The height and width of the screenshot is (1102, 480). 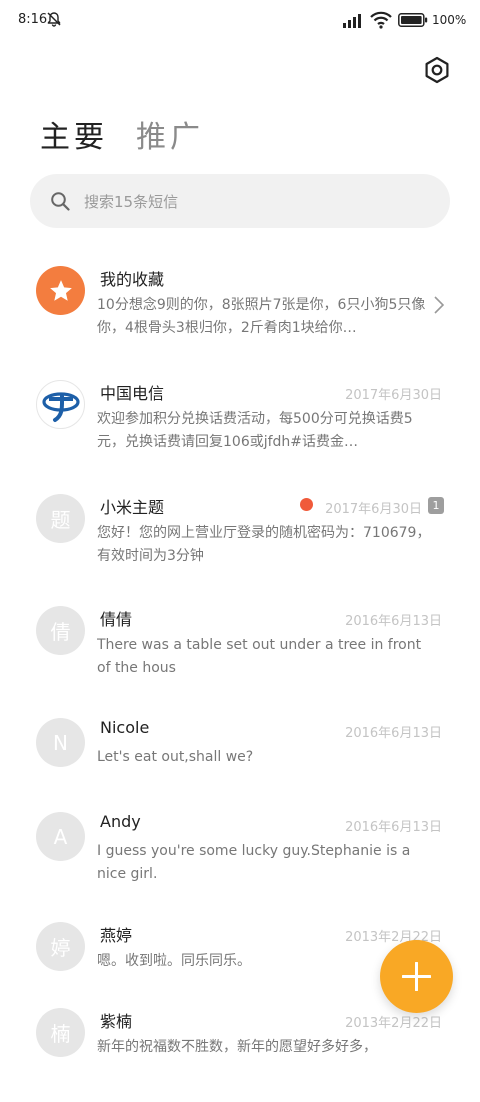 I want to click on star-icon, so click(x=60, y=290).